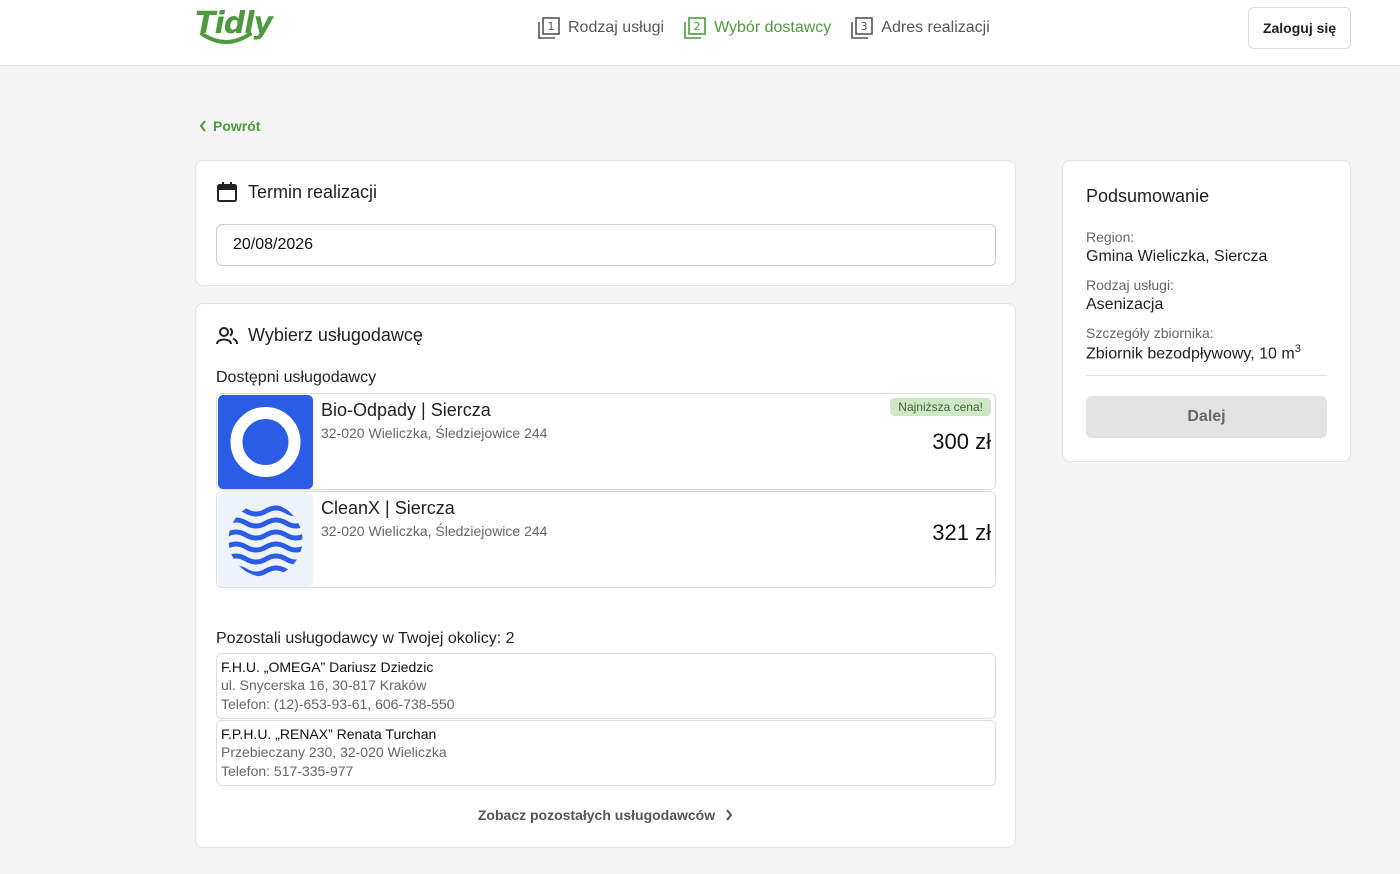 Image resolution: width=1400 pixels, height=874 pixels. What do you see at coordinates (334, 752) in the screenshot?
I see `other-provider-address: Przebieczany 230, 32-020 Wieliczka` at bounding box center [334, 752].